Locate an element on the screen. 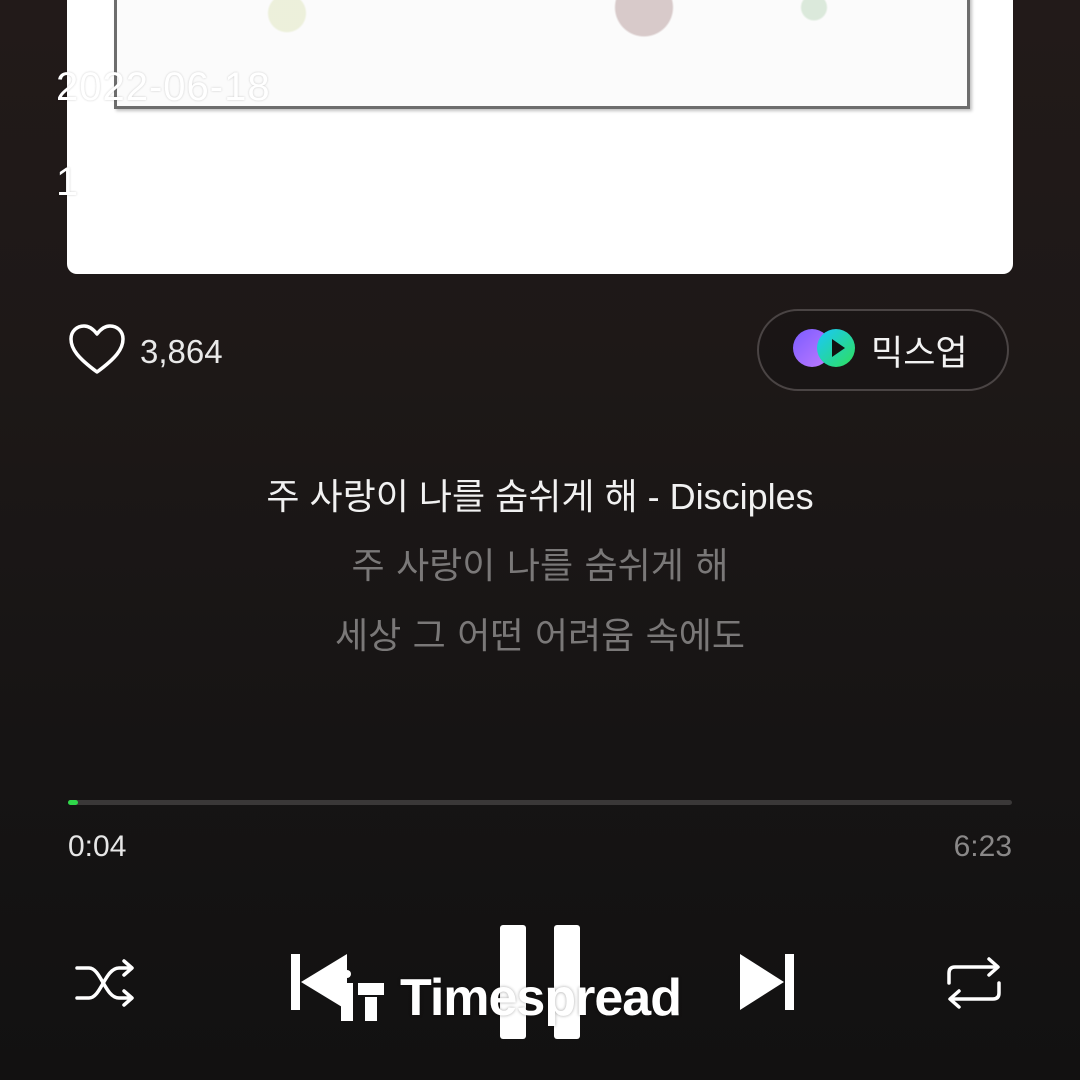 The width and height of the screenshot is (1080, 1080). lyric-line: 주 사랑이 나를 숨쉬게 해 is located at coordinates (540, 566).